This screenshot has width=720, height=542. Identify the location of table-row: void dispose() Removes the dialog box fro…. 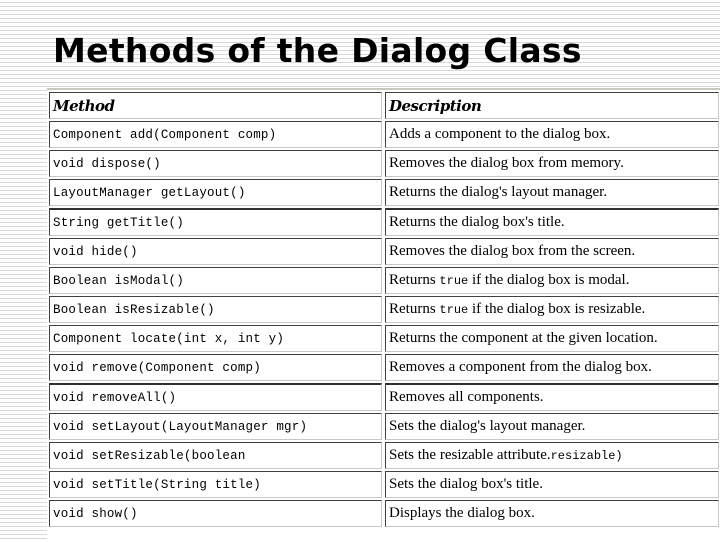
(384, 163).